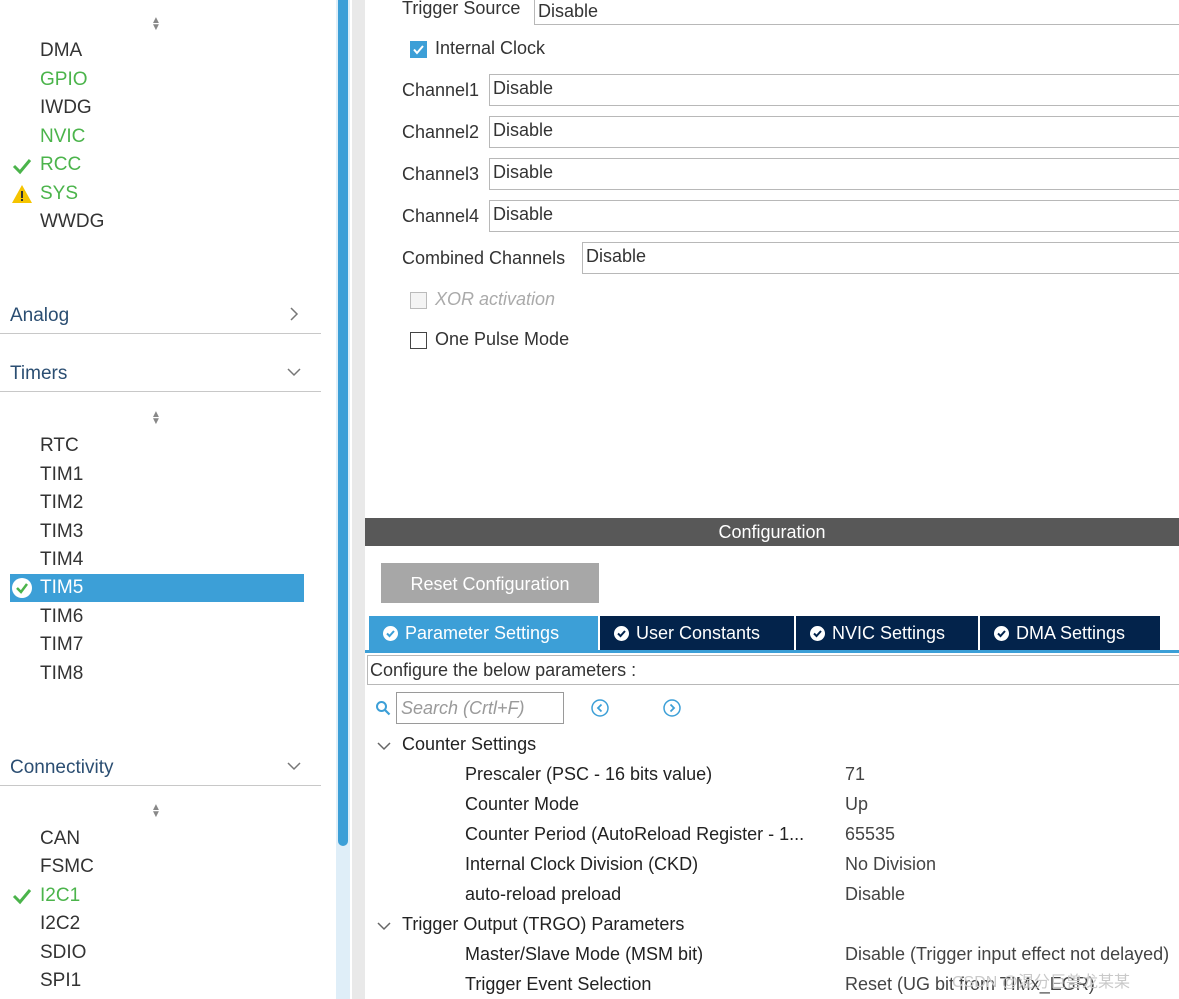 This screenshot has width=1179, height=999. I want to click on group-counter-settings: Counter Settings, so click(469, 744).